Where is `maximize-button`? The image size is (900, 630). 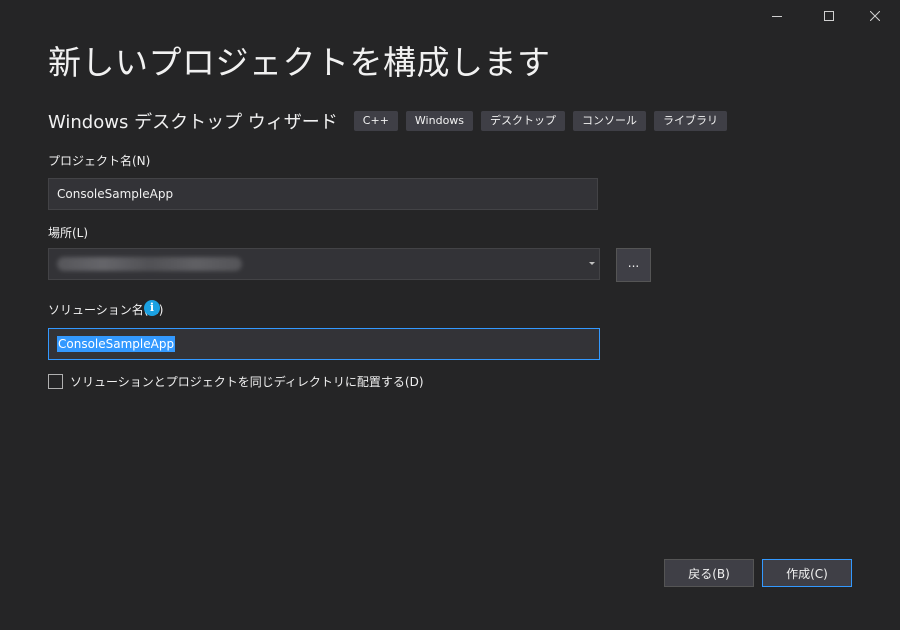
maximize-button is located at coordinates (829, 16).